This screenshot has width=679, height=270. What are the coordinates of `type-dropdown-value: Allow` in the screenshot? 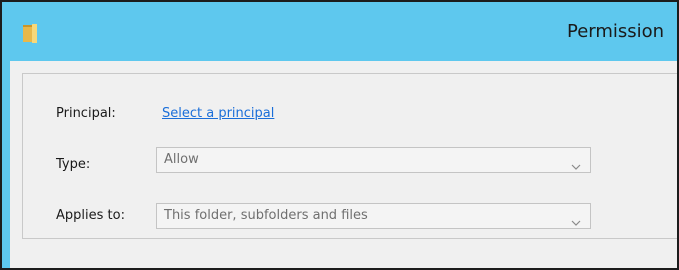 It's located at (181, 159).